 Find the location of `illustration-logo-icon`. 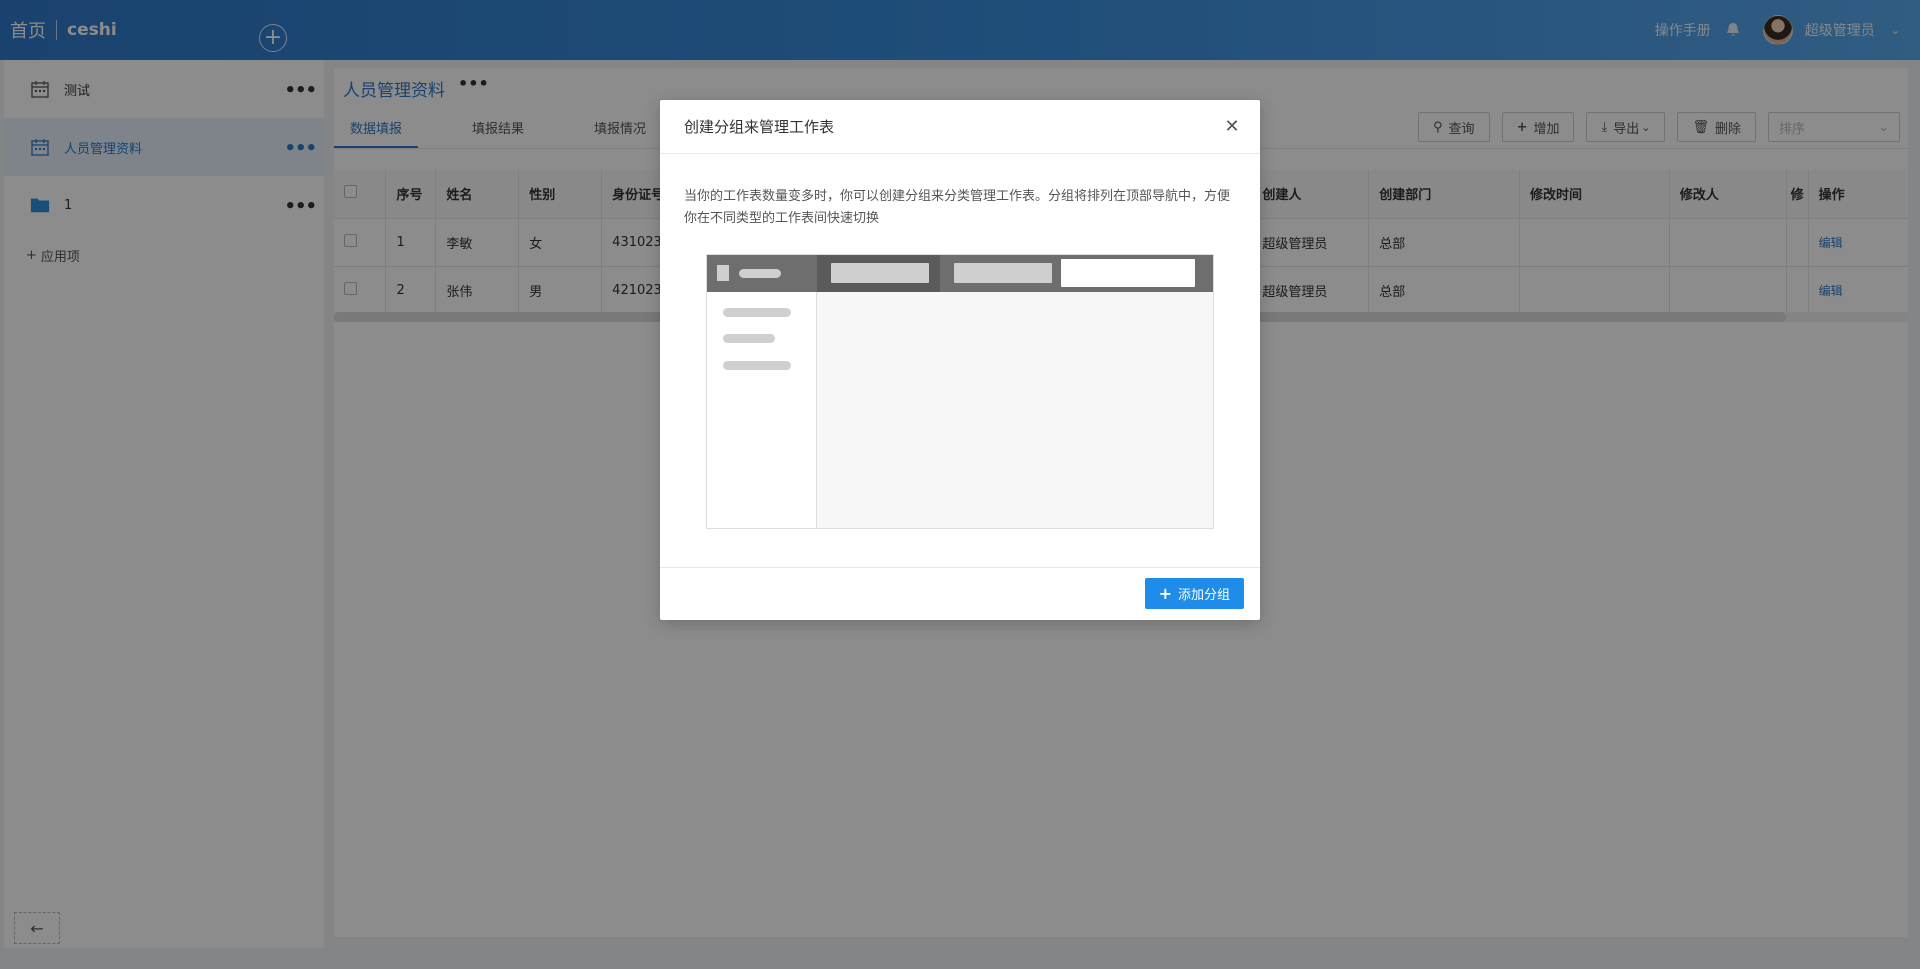

illustration-logo-icon is located at coordinates (723, 273).